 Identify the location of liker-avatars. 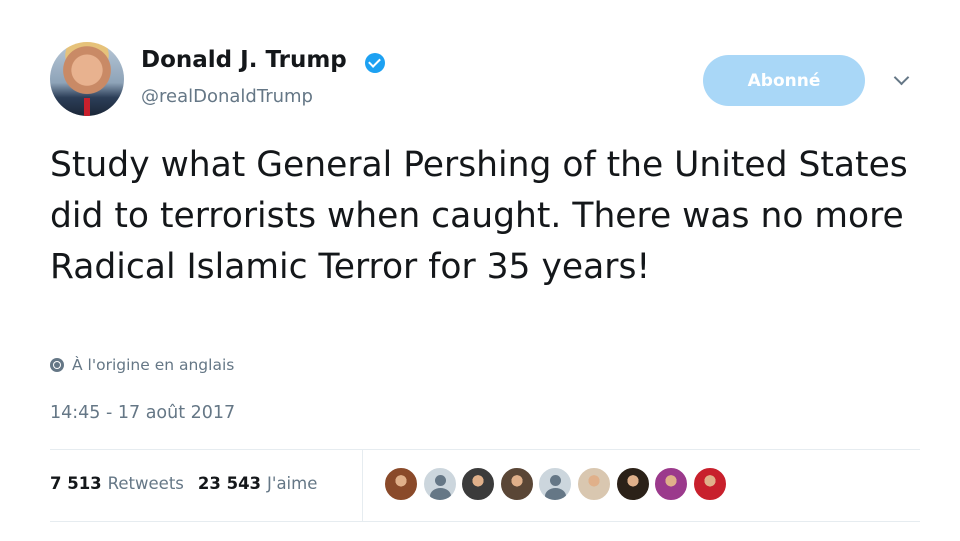
(557, 484).